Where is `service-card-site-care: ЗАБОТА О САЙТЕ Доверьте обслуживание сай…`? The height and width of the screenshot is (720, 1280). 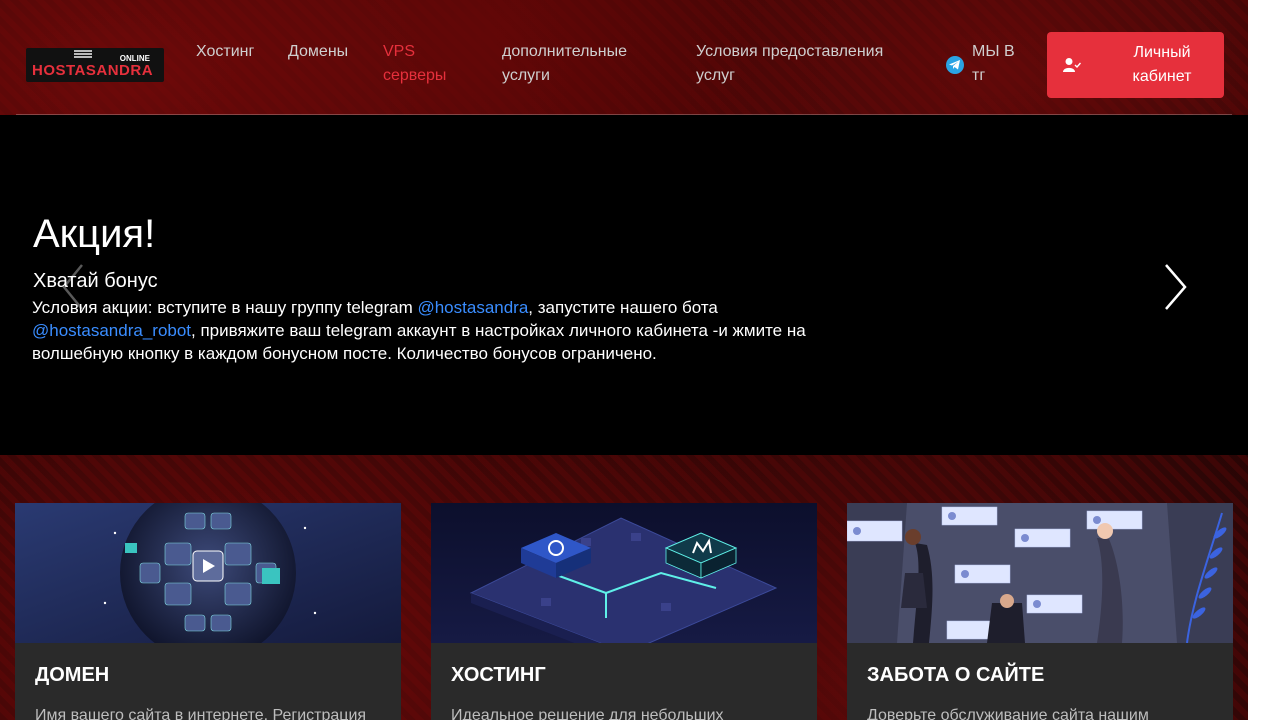 service-card-site-care: ЗАБОТА О САЙТЕ Доверьте обслуживание сай… is located at coordinates (1040, 611).